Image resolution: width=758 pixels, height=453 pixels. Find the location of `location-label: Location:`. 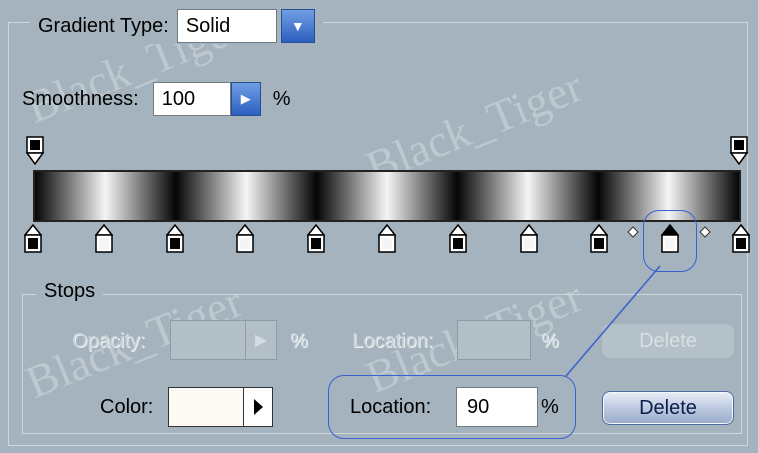

location-label: Location: is located at coordinates (391, 407).